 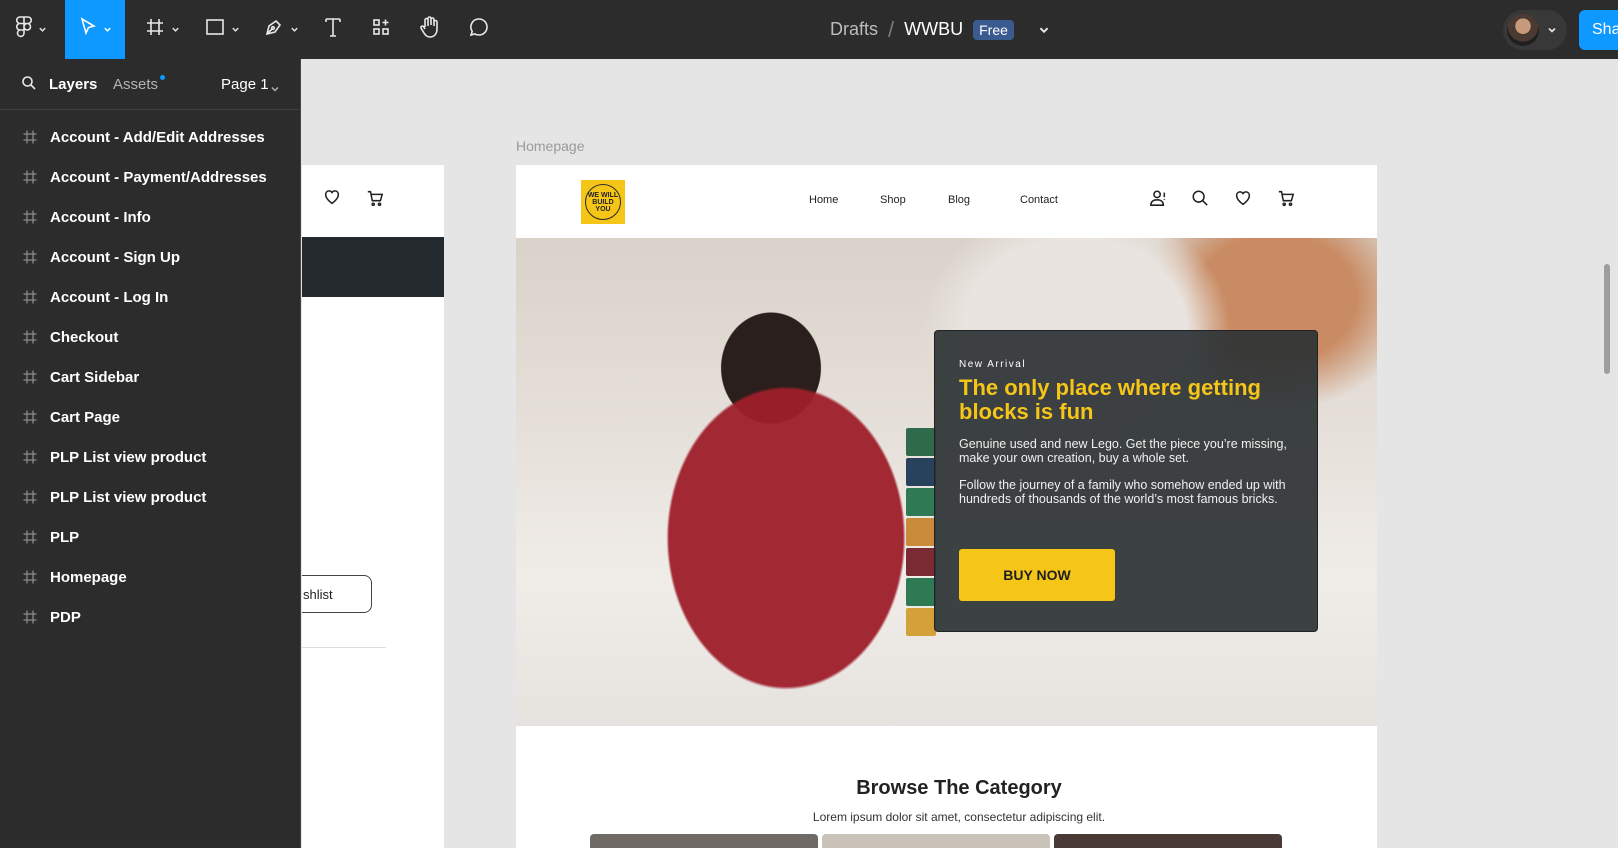 I want to click on resources-tool-button, so click(x=381, y=29).